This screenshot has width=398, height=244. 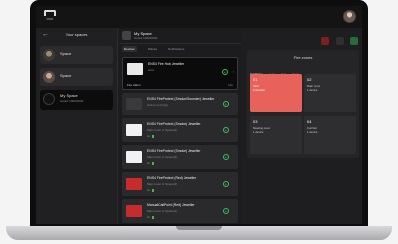 I want to click on spaces-header: ← Your spaces, so click(x=76, y=35).